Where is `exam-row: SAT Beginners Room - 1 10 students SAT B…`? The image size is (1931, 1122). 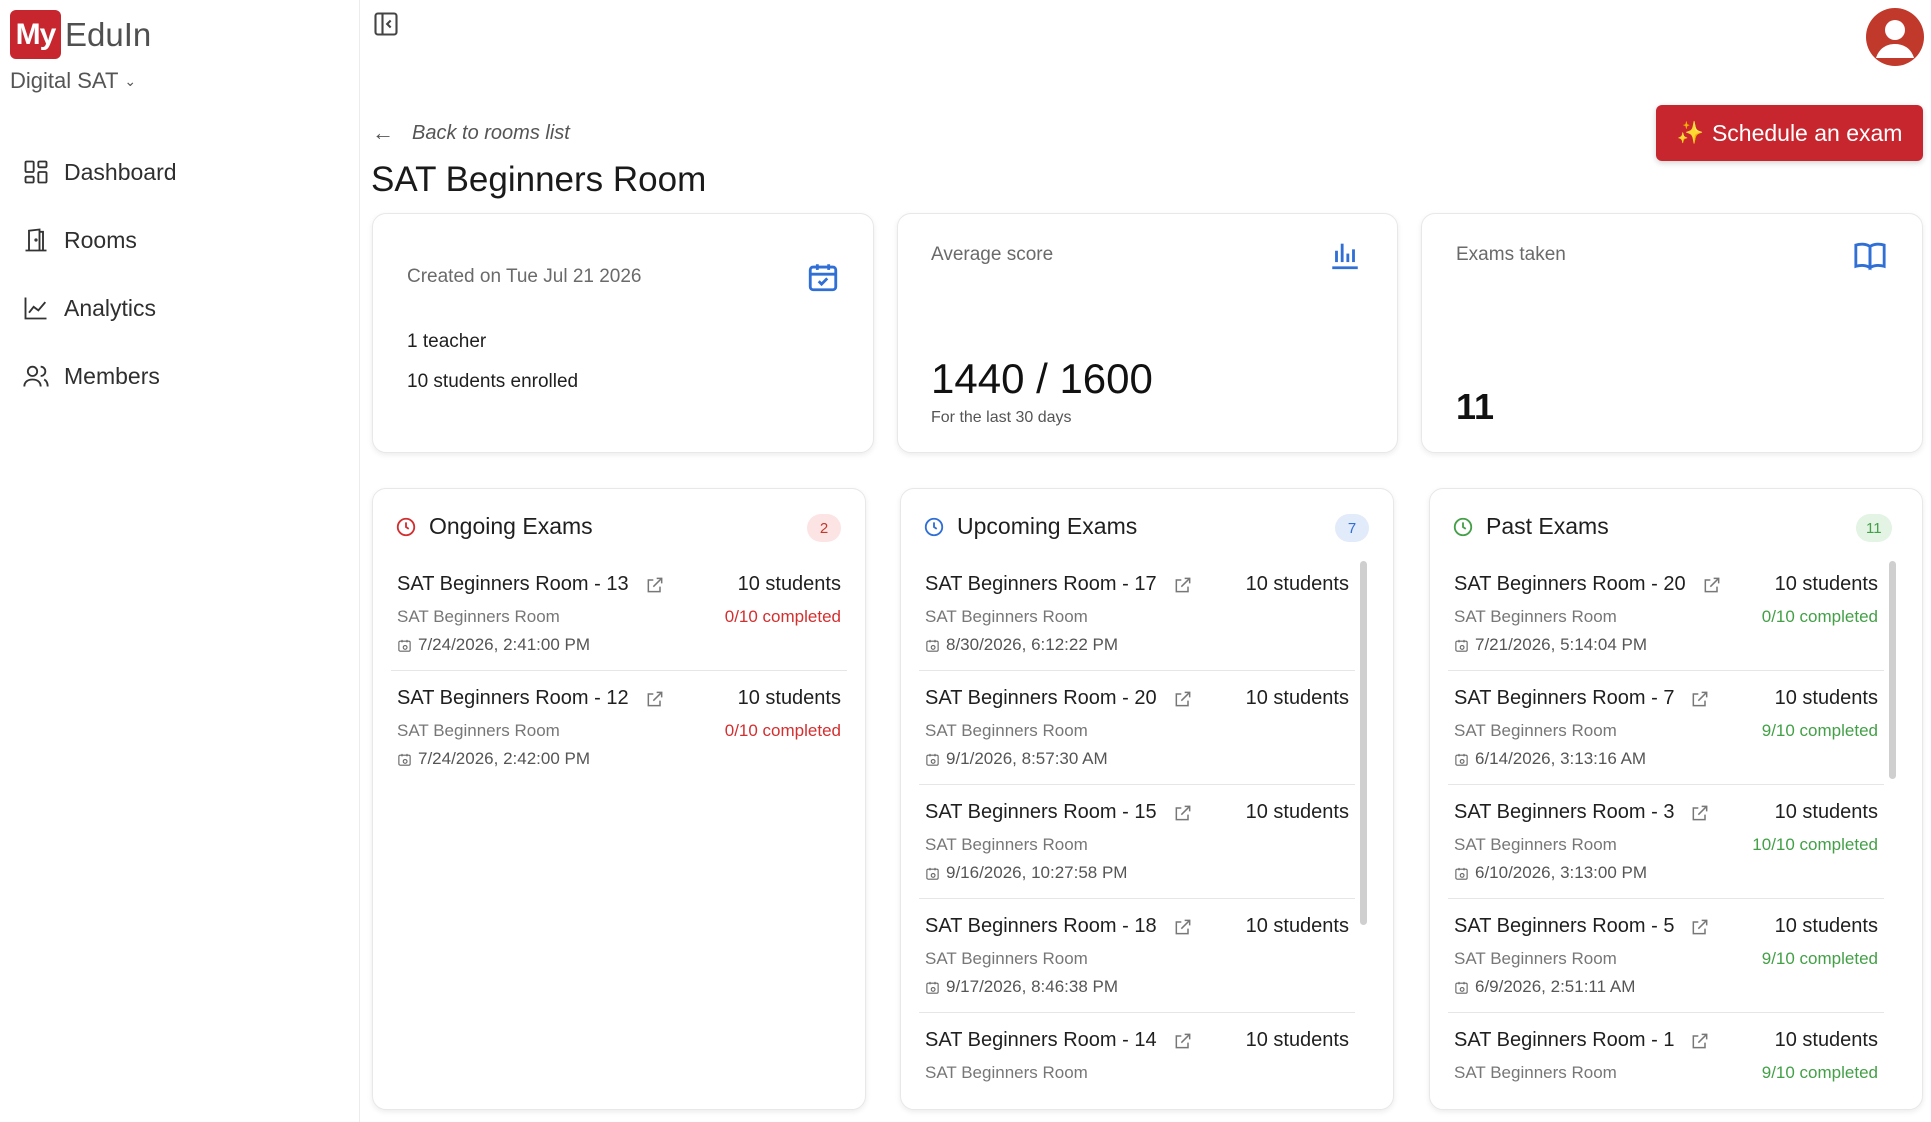
exam-row: SAT Beginners Room - 1 10 students SAT B… is located at coordinates (1666, 1055).